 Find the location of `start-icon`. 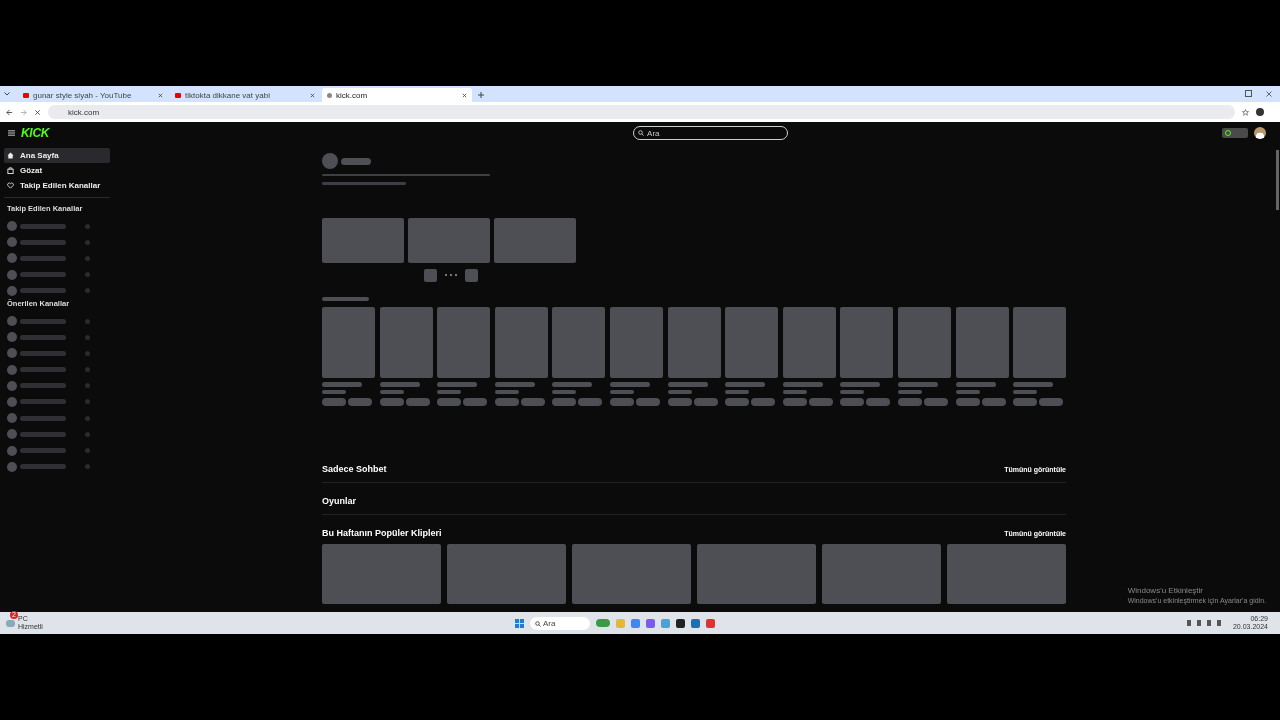

start-icon is located at coordinates (519, 623).